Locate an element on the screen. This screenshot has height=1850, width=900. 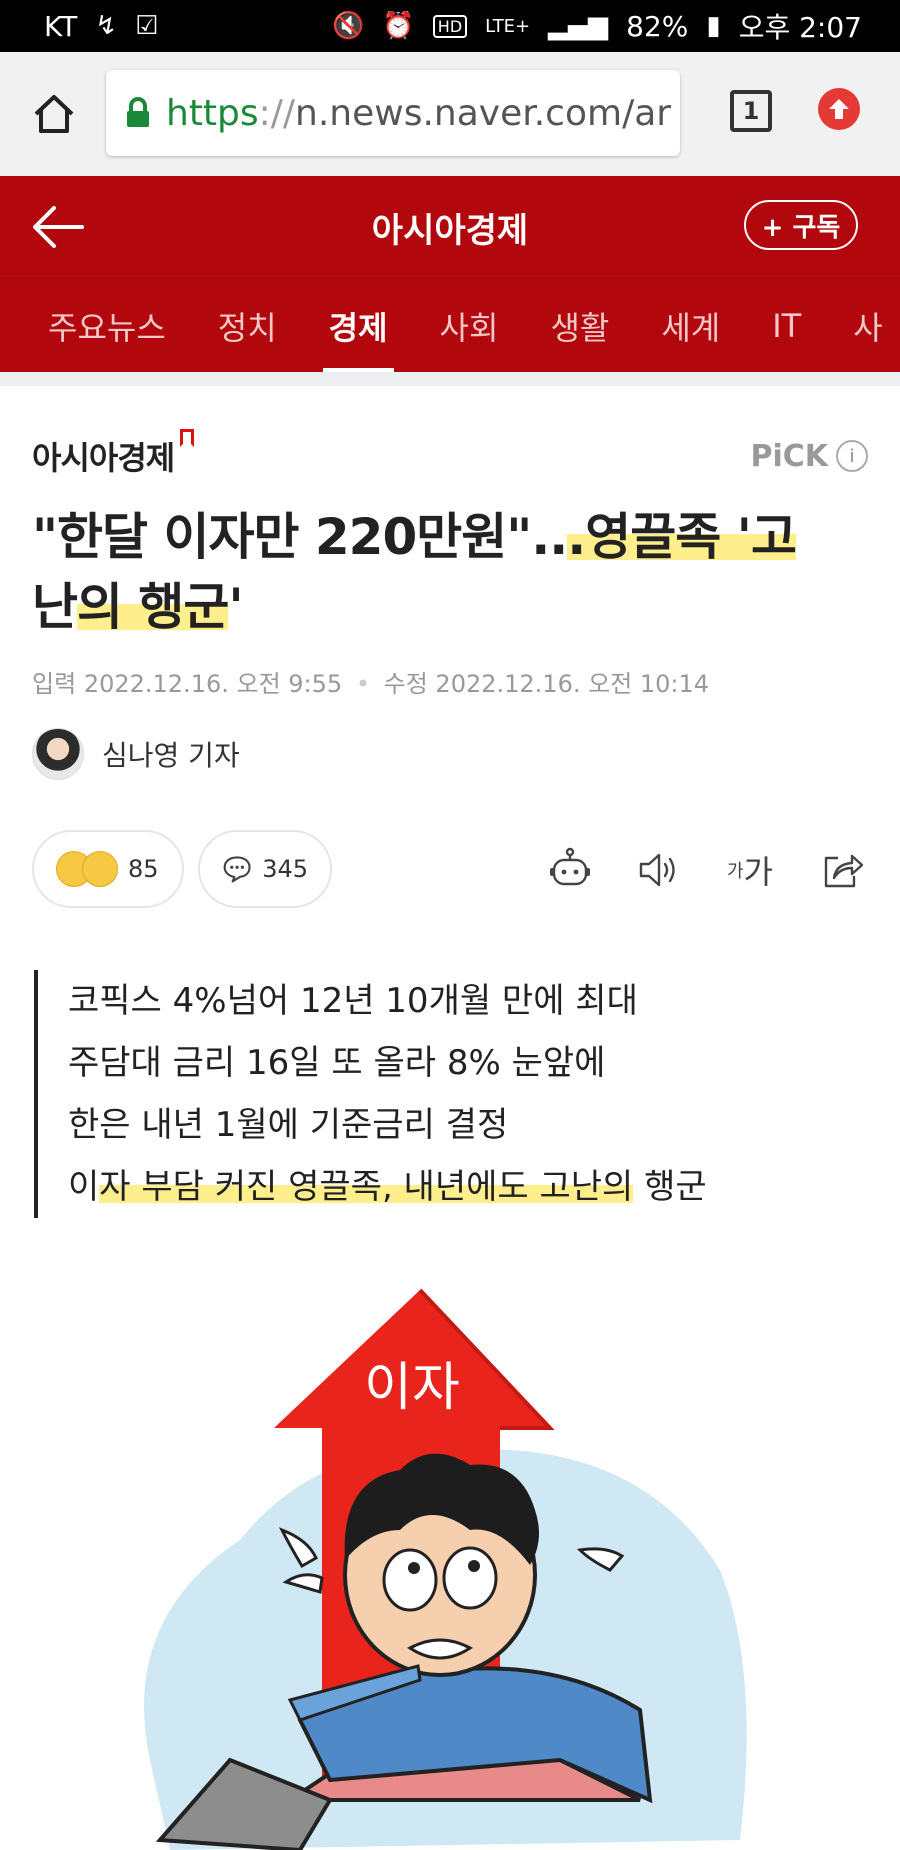
arrow-up-icon is located at coordinates (839, 109).